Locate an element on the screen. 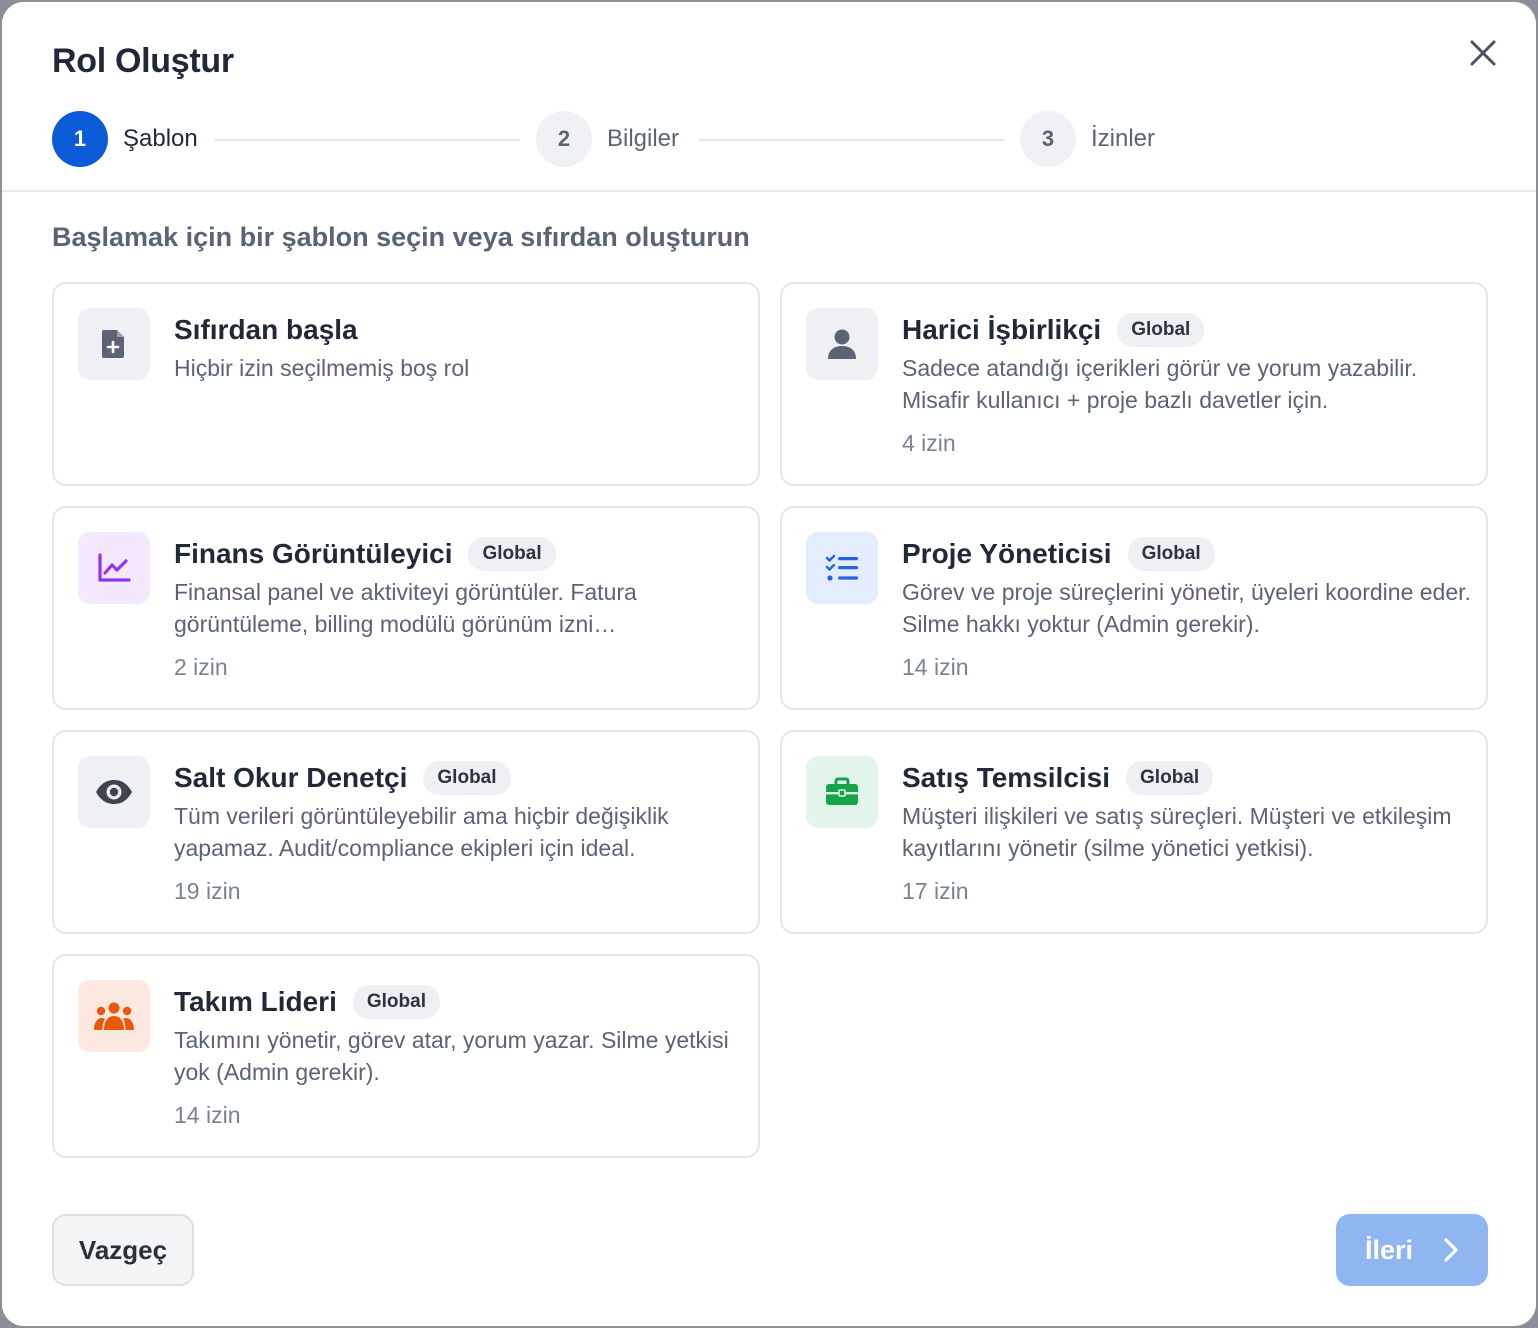 The image size is (1538, 1328). template-title: Harici İşbirlikçi is located at coordinates (1002, 329).